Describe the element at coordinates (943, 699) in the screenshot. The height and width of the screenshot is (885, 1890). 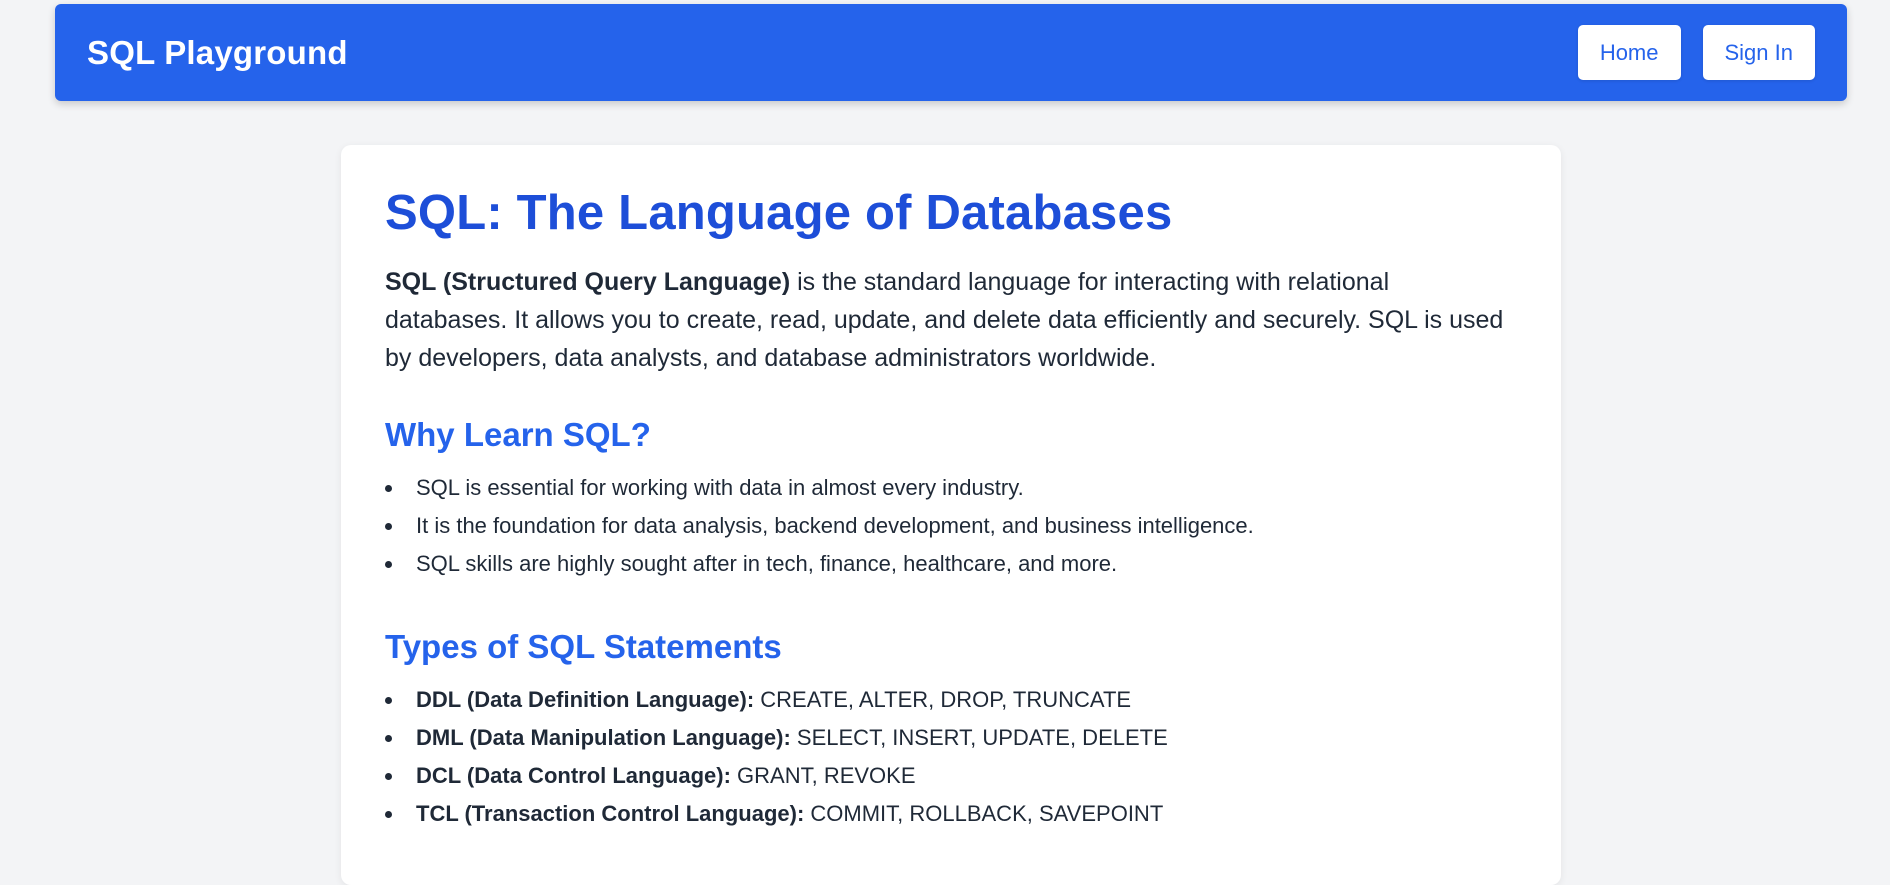
I see `statement-type-commands: CREATE, ALTER, DROP, TRUNCATE` at that location.